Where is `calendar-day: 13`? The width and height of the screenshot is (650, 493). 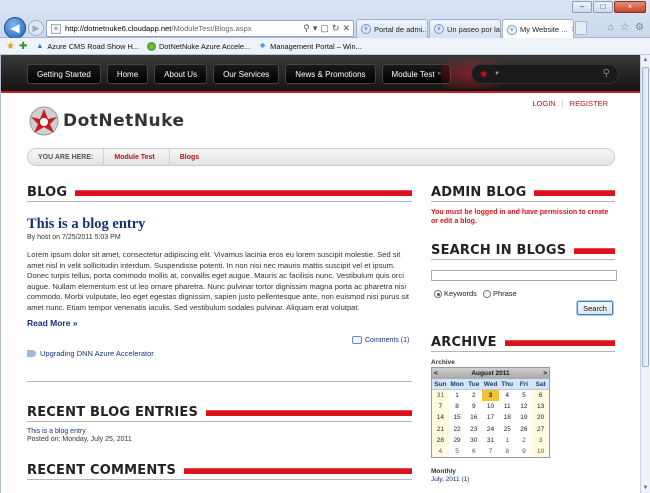
calendar-day: 13 is located at coordinates (540, 407).